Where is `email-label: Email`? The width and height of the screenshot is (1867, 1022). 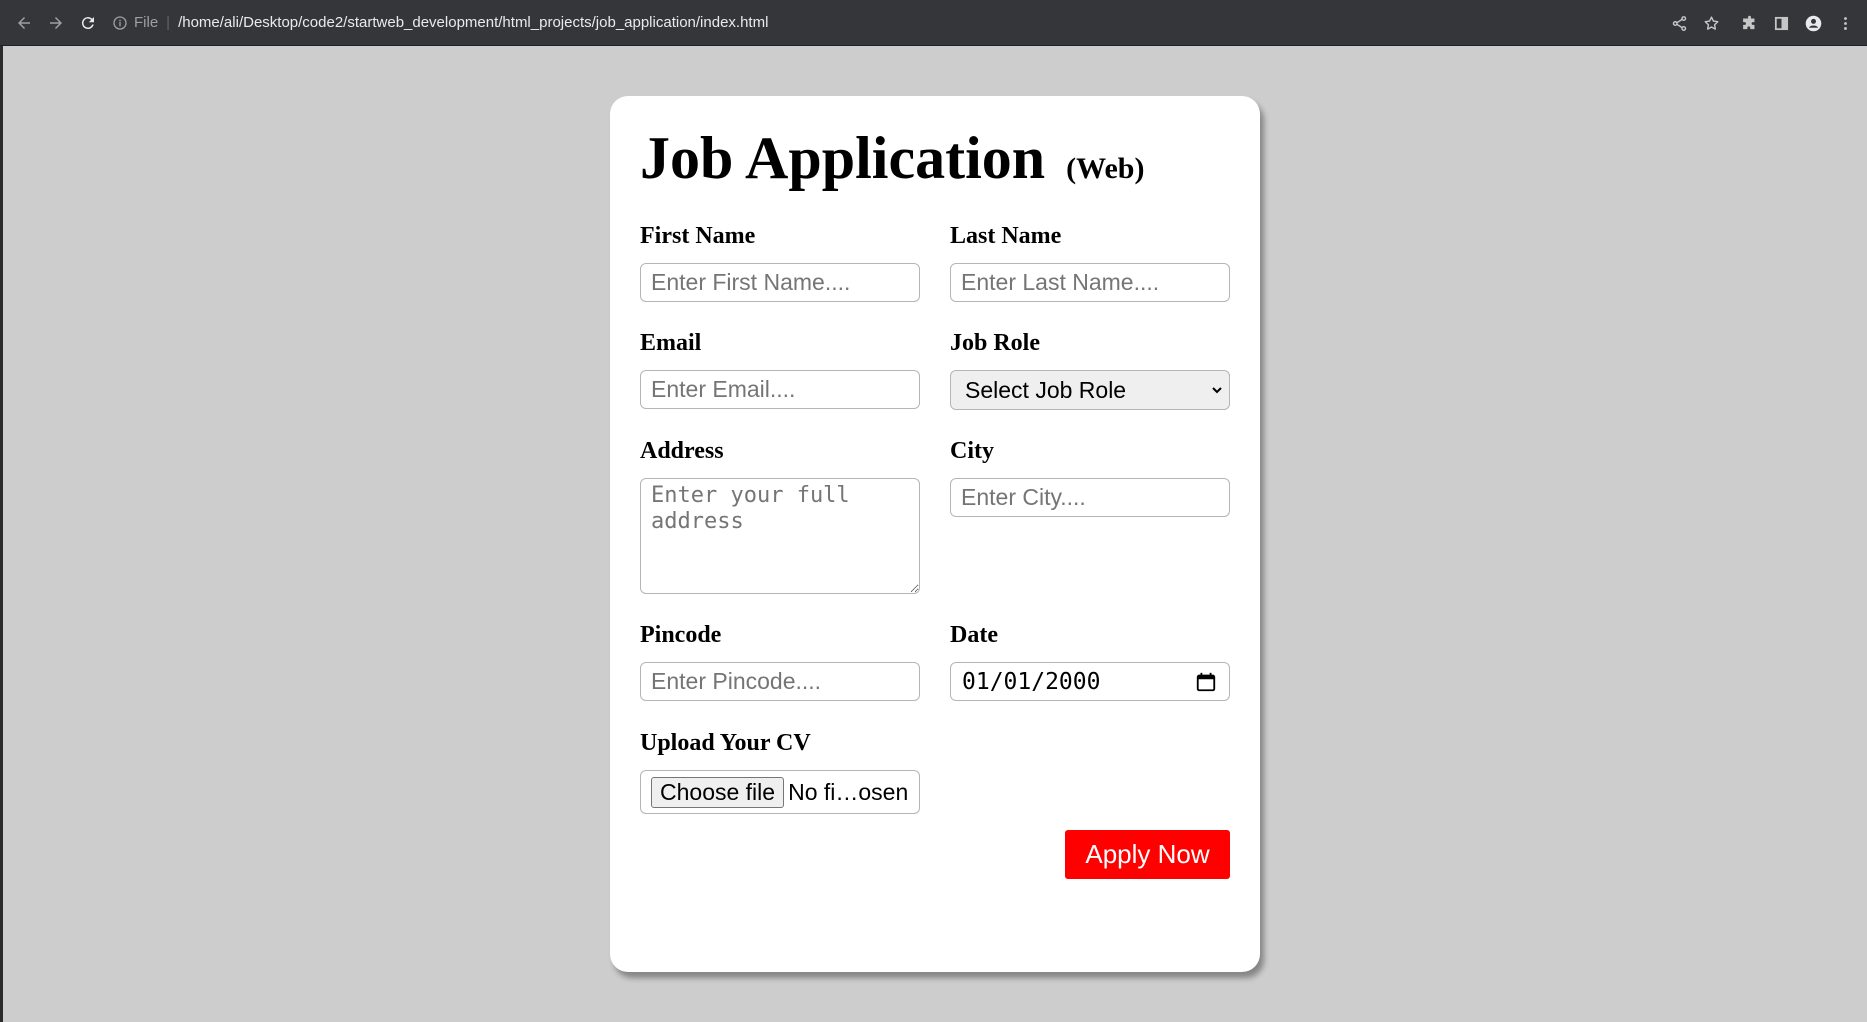
email-label: Email is located at coordinates (671, 343).